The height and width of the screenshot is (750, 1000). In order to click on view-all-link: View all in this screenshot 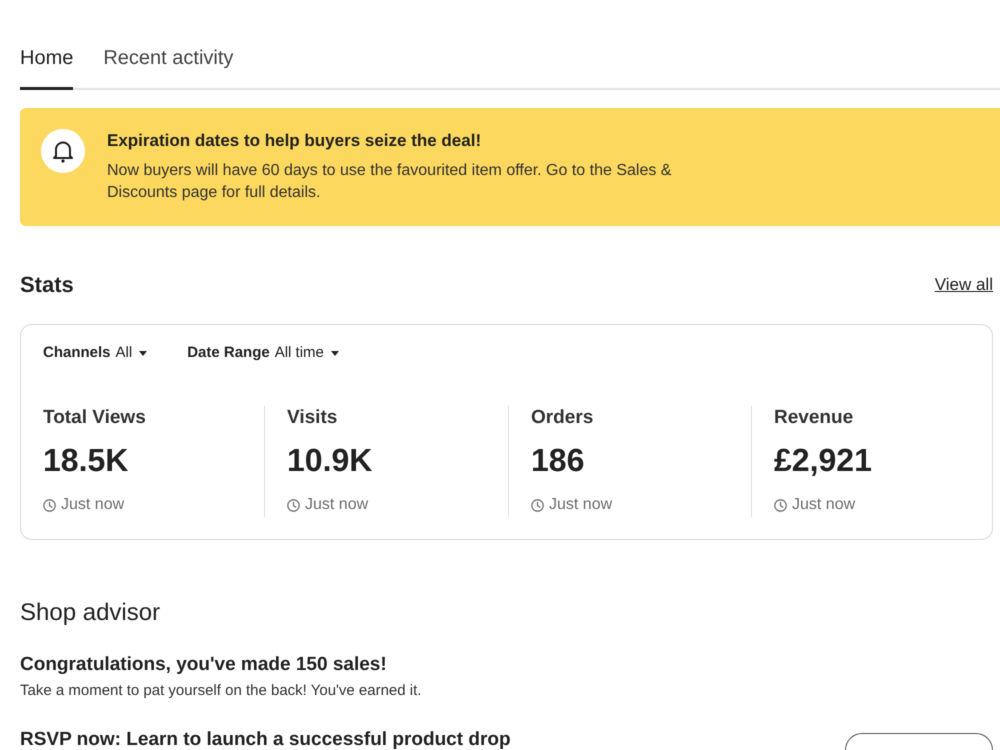, I will do `click(963, 285)`.